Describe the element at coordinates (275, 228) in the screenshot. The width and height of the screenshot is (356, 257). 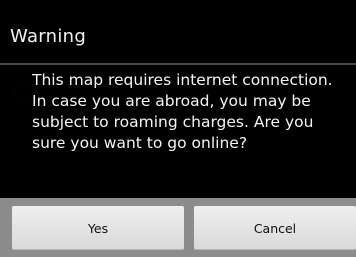
I see `cancel-button: Cancel` at that location.